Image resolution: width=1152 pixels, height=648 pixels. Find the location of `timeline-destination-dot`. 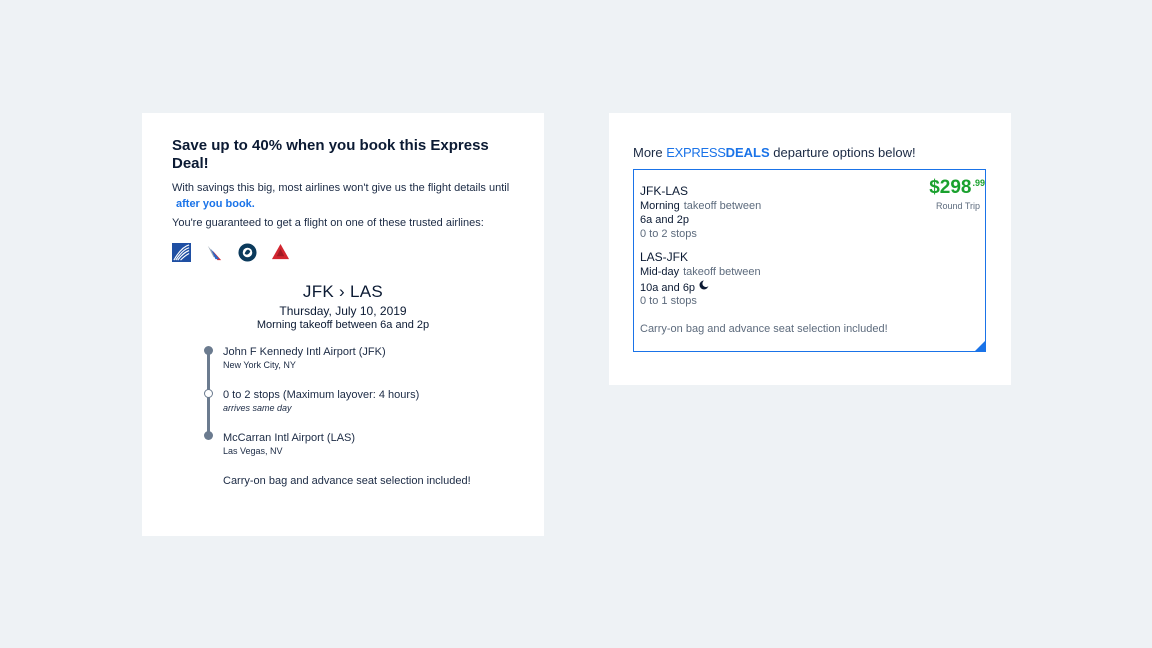

timeline-destination-dot is located at coordinates (208, 435).